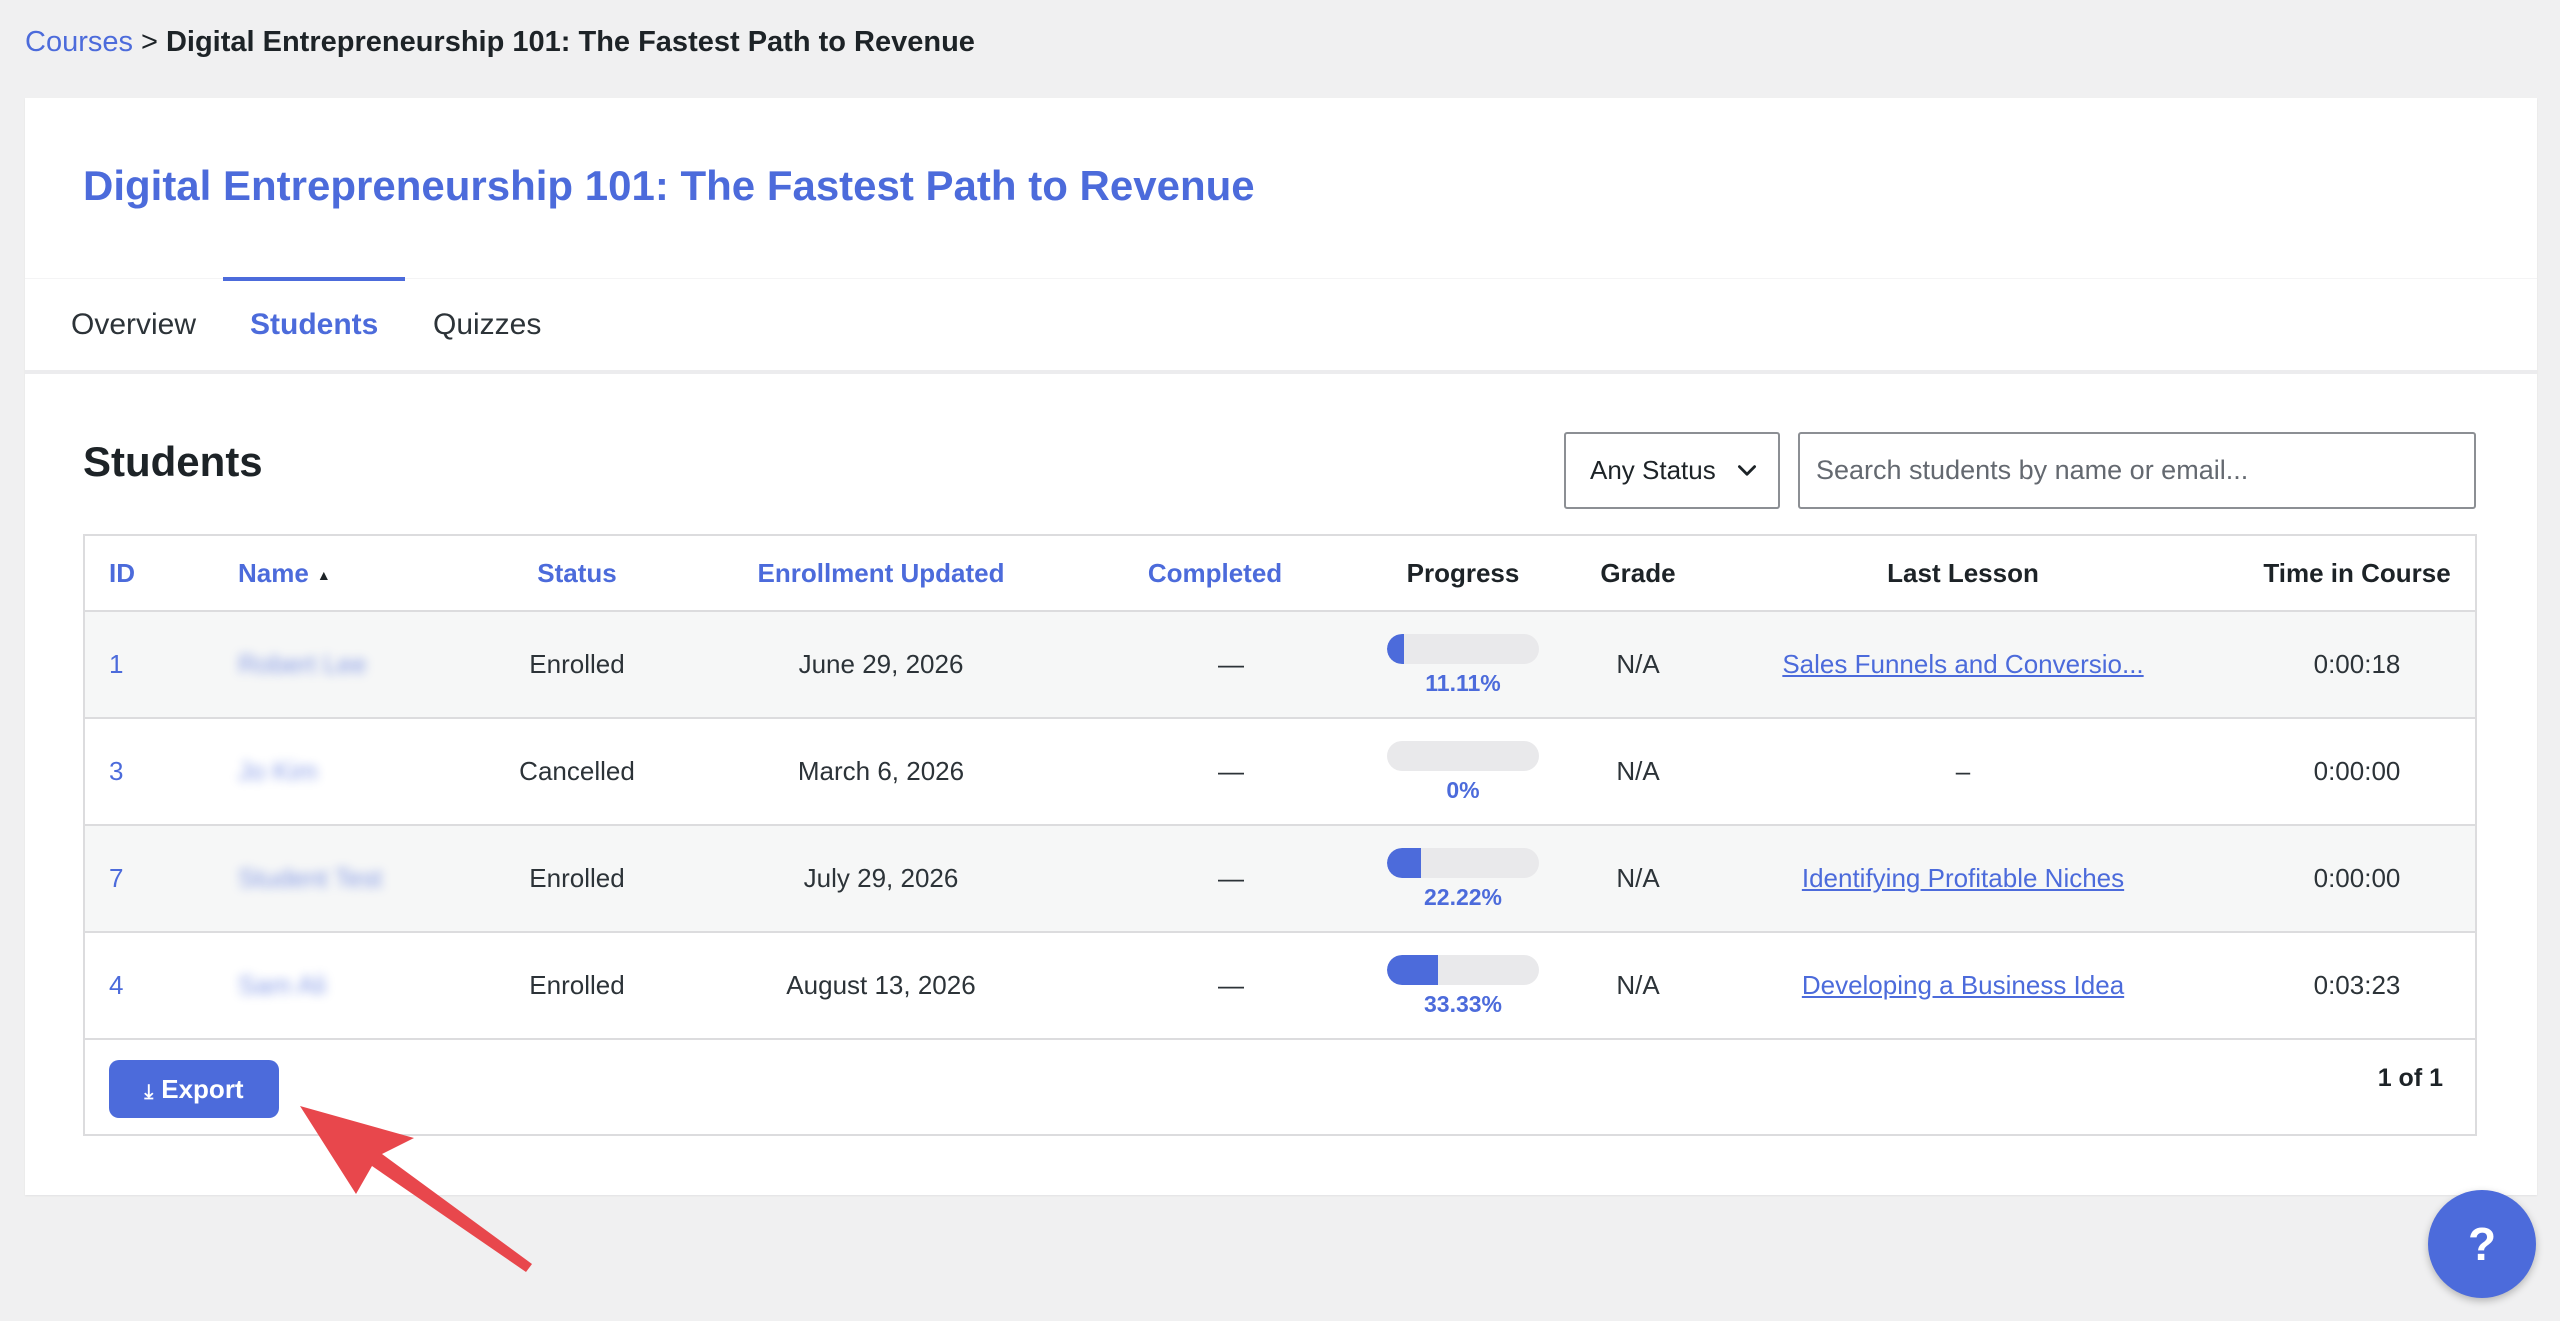 The height and width of the screenshot is (1321, 2560). I want to click on row-last-lesson: Developing a Business Idea, so click(1963, 985).